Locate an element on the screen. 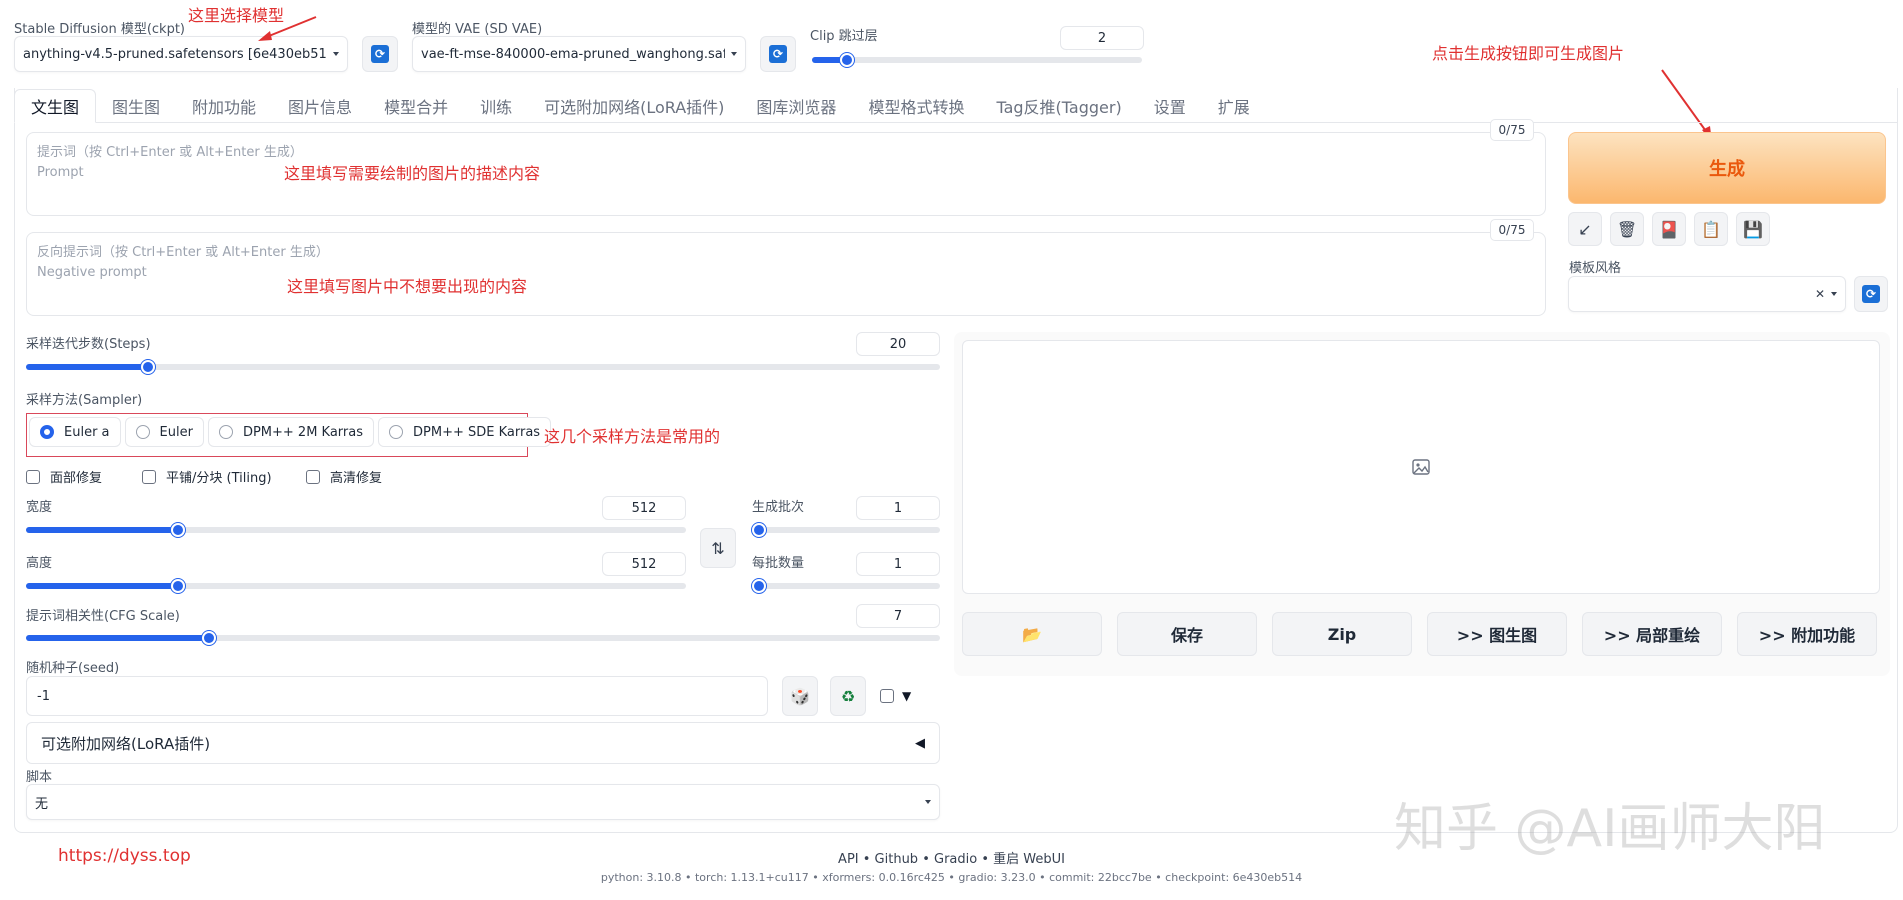  script-select: 无 is located at coordinates (483, 802).